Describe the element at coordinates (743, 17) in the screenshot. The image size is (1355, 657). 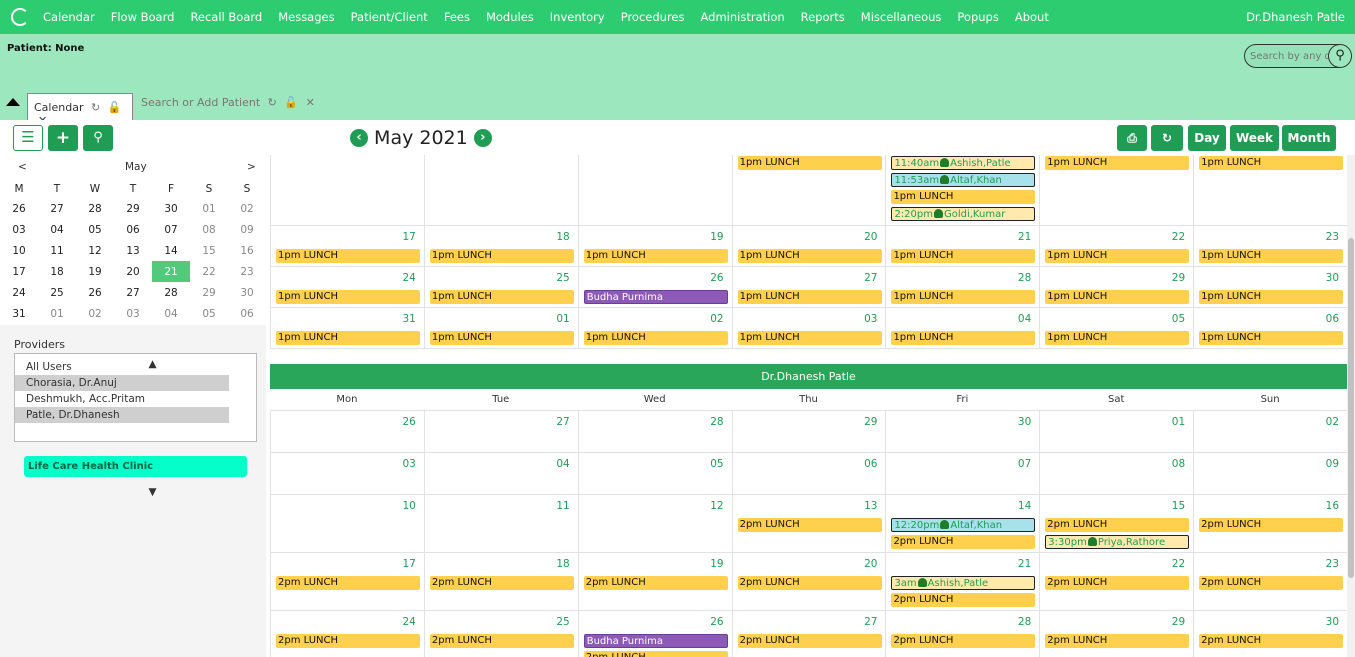
I see `nav-item-administration: Administration` at that location.